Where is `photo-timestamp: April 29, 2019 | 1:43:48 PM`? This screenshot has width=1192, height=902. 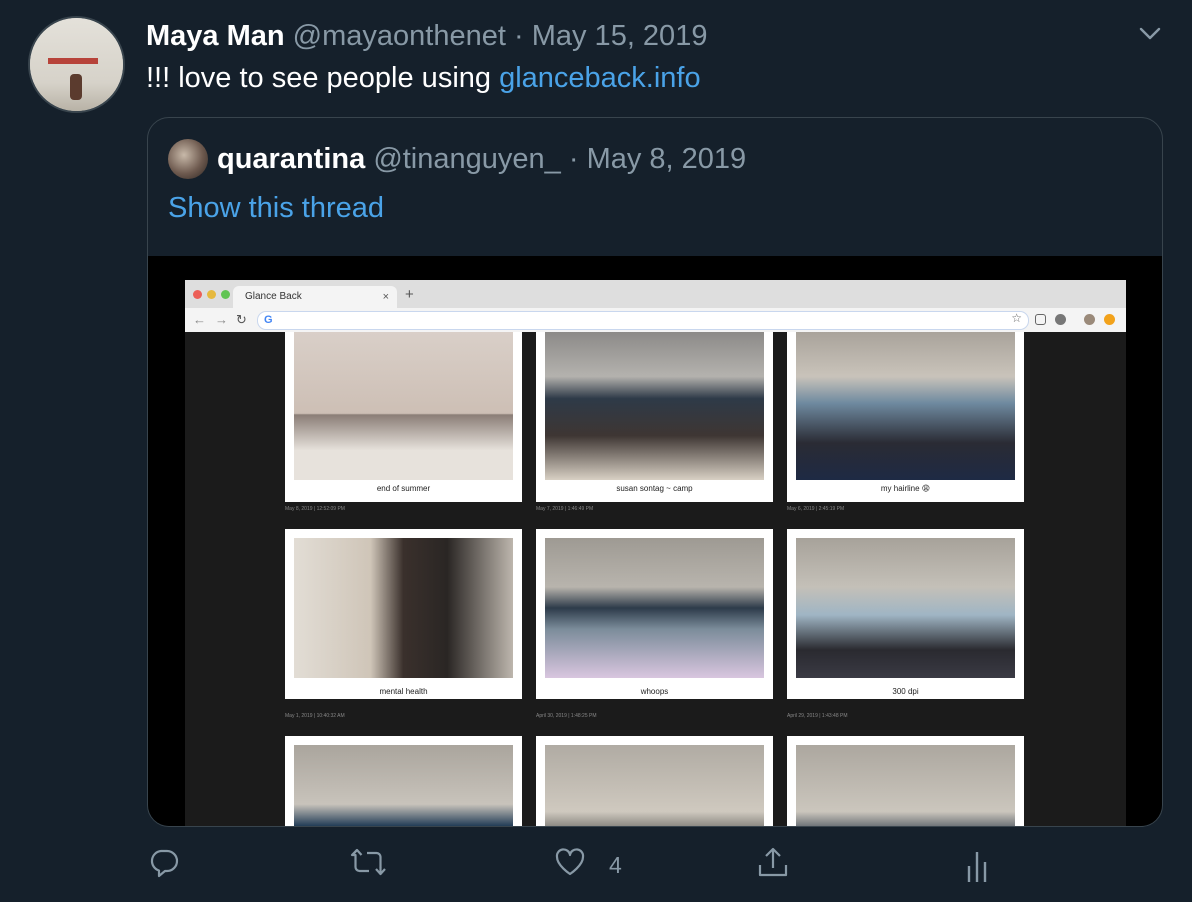 photo-timestamp: April 29, 2019 | 1:43:48 PM is located at coordinates (817, 716).